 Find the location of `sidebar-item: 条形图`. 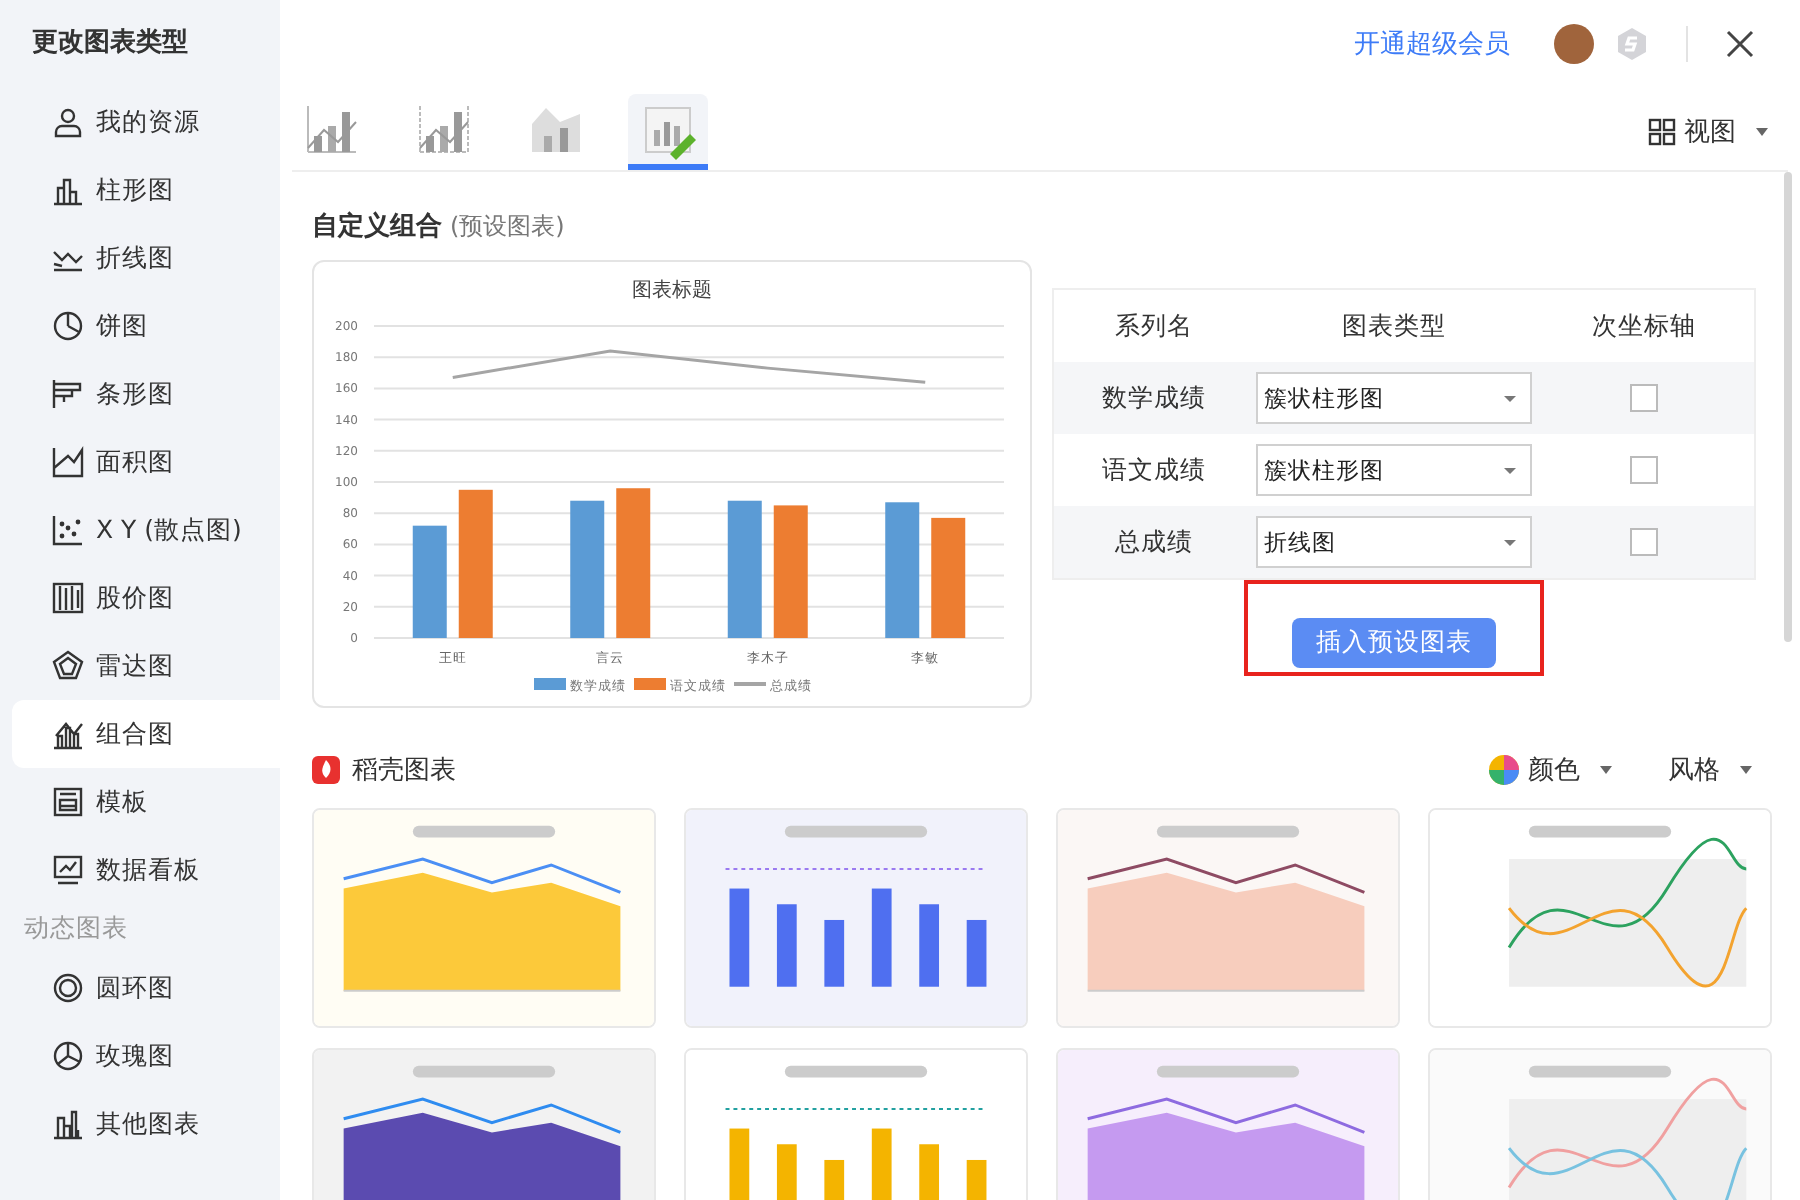

sidebar-item: 条形图 is located at coordinates (146, 394).